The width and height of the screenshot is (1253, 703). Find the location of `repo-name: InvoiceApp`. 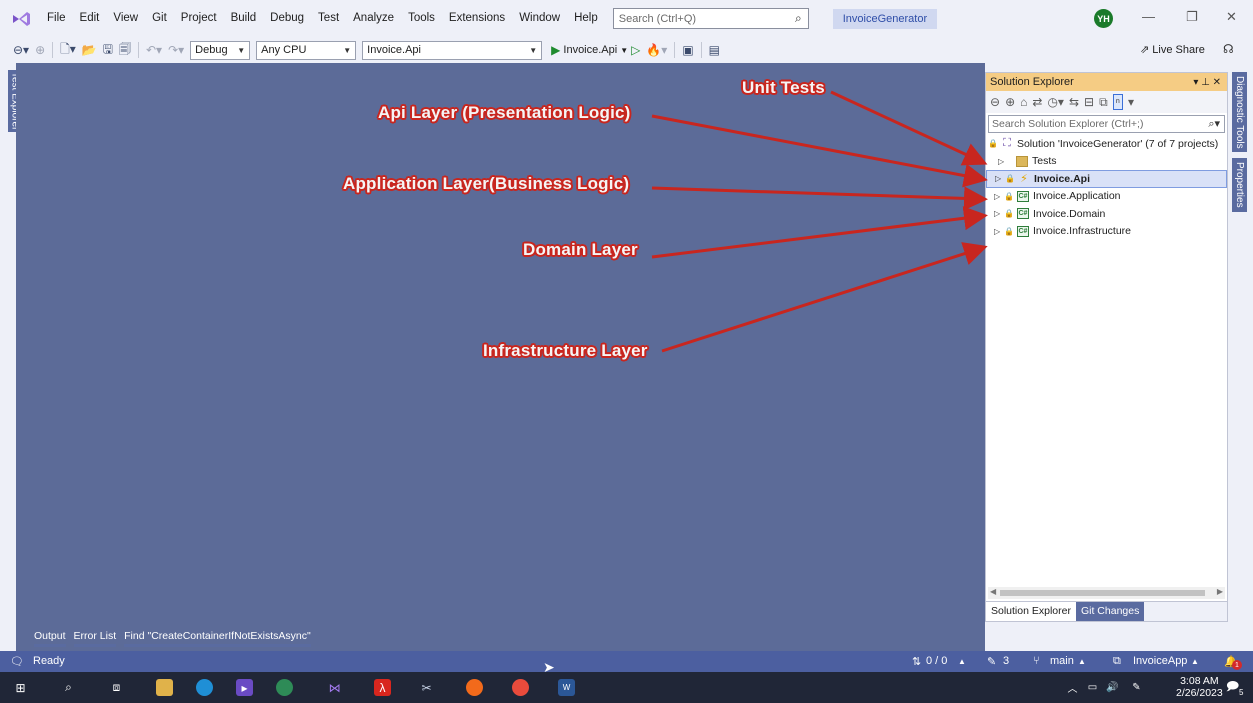

repo-name: InvoiceApp is located at coordinates (1160, 661).